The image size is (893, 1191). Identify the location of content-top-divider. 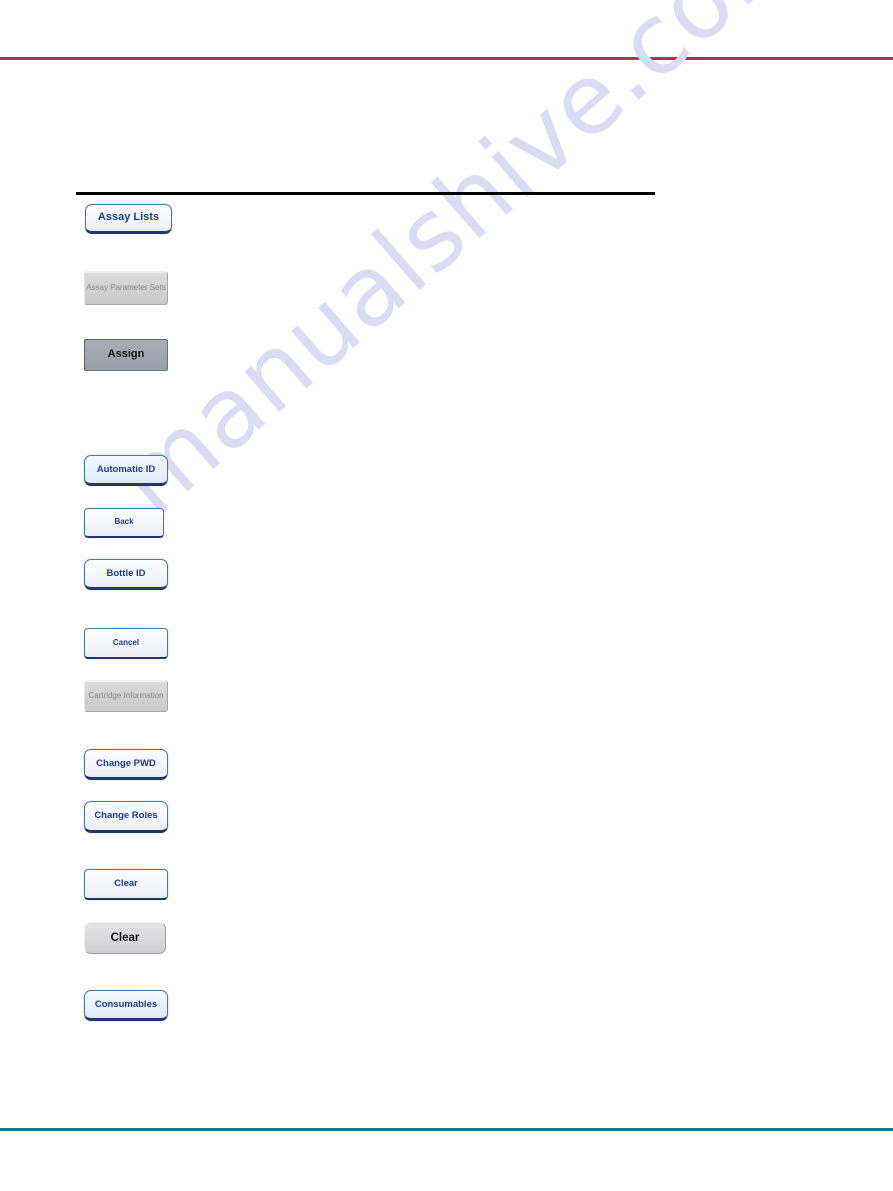
(365, 193).